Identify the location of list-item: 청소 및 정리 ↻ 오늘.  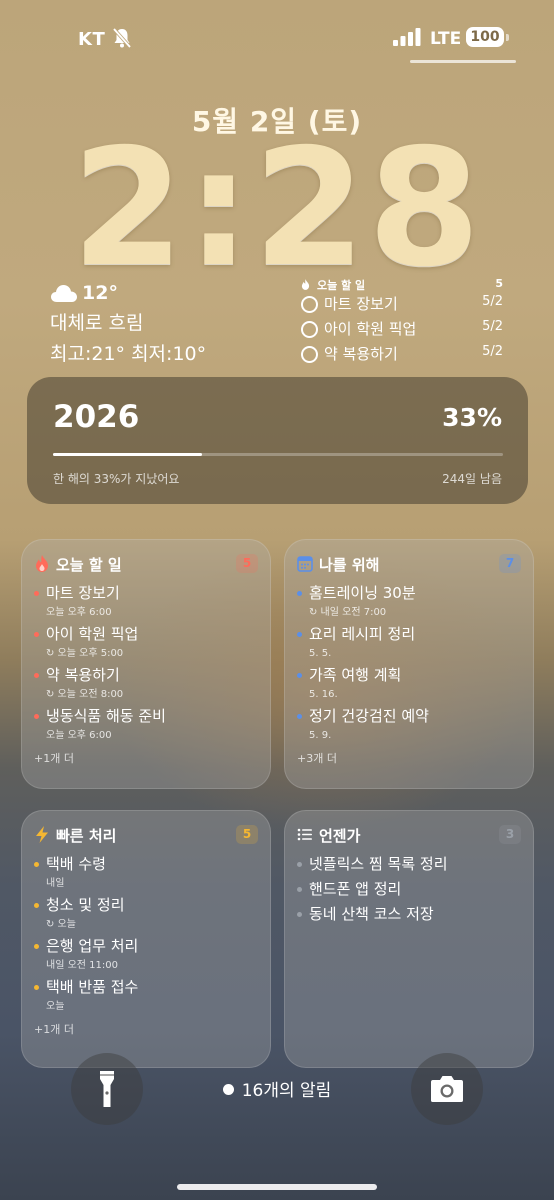
(147, 916).